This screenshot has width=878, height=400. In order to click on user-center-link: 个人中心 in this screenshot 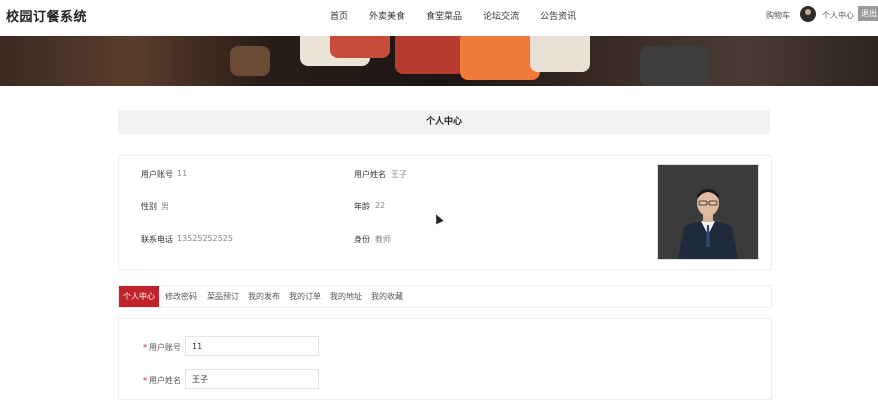, I will do `click(838, 15)`.